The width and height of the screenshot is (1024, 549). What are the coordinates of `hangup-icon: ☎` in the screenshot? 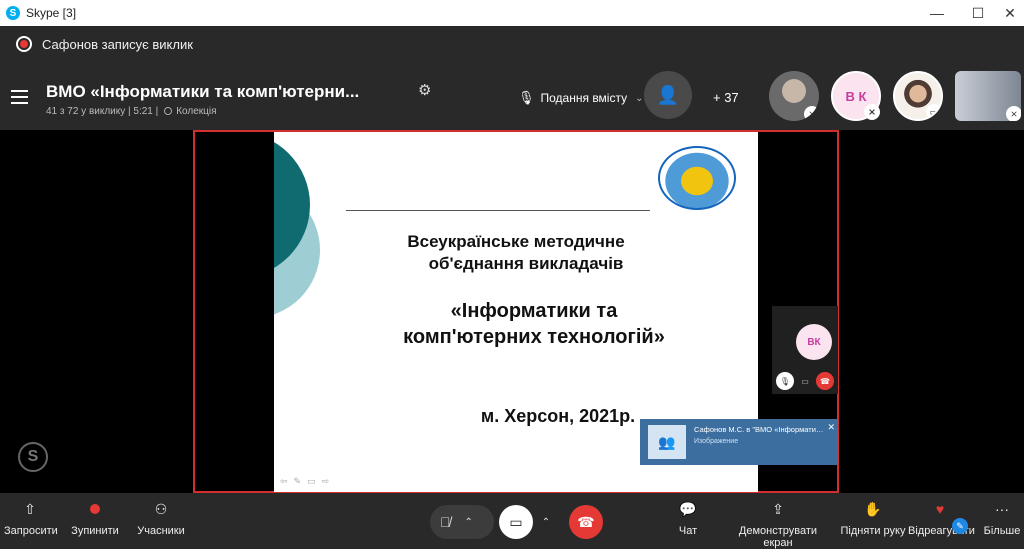 It's located at (586, 521).